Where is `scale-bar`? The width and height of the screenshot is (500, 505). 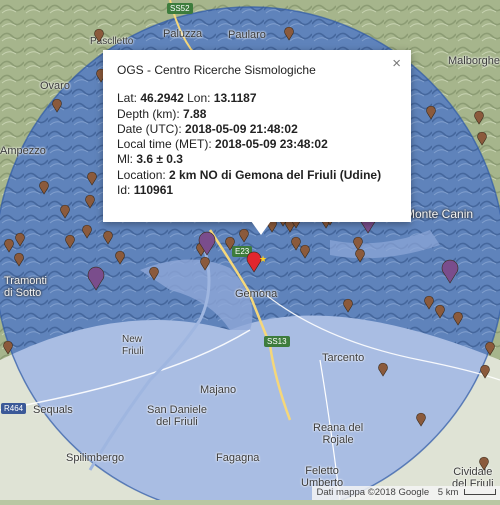 scale-bar is located at coordinates (480, 492).